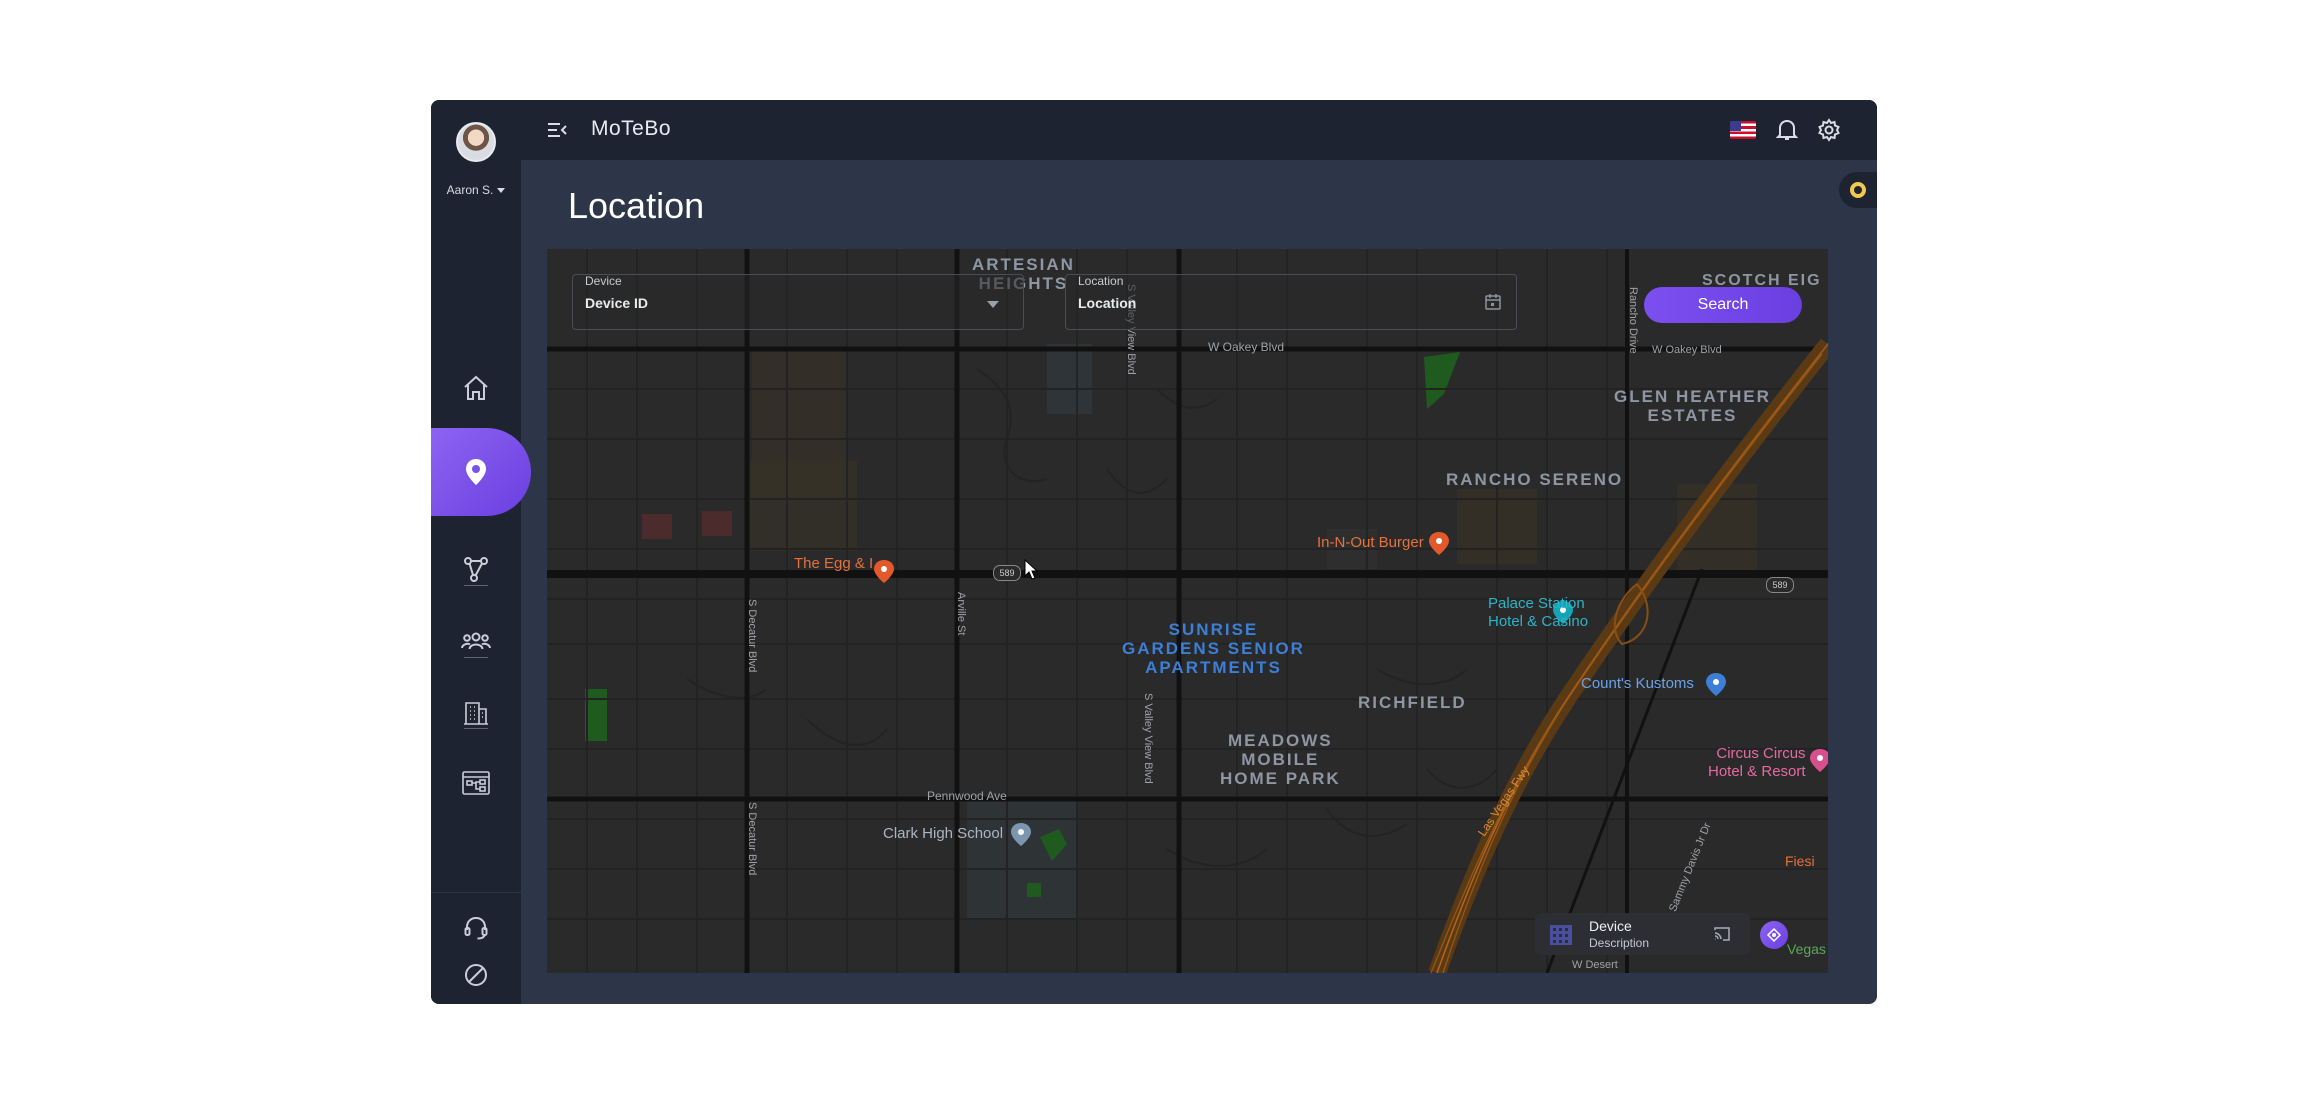 The image size is (2300, 1100). Describe the element at coordinates (1633, 320) in the screenshot. I see `street-label: Rancho Drive` at that location.